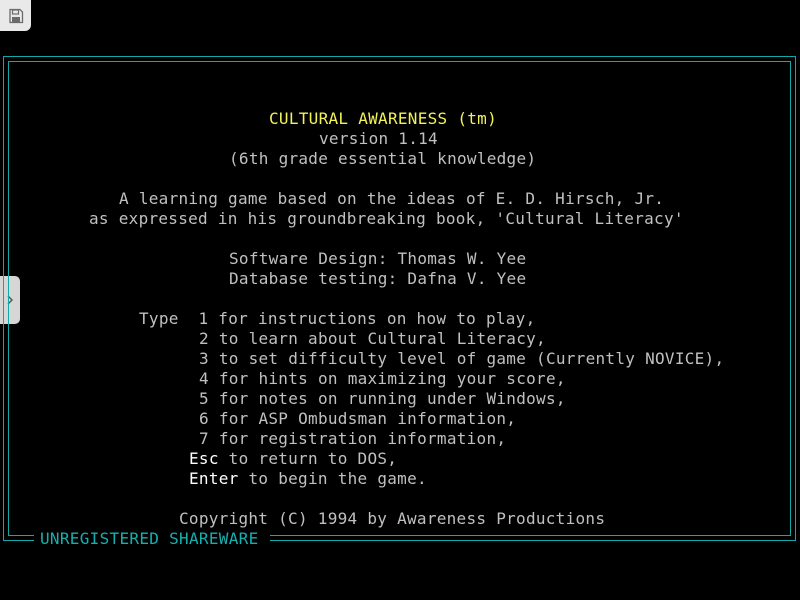  I want to click on game-title: CULTURAL AWARENESS (tm), so click(383, 118).